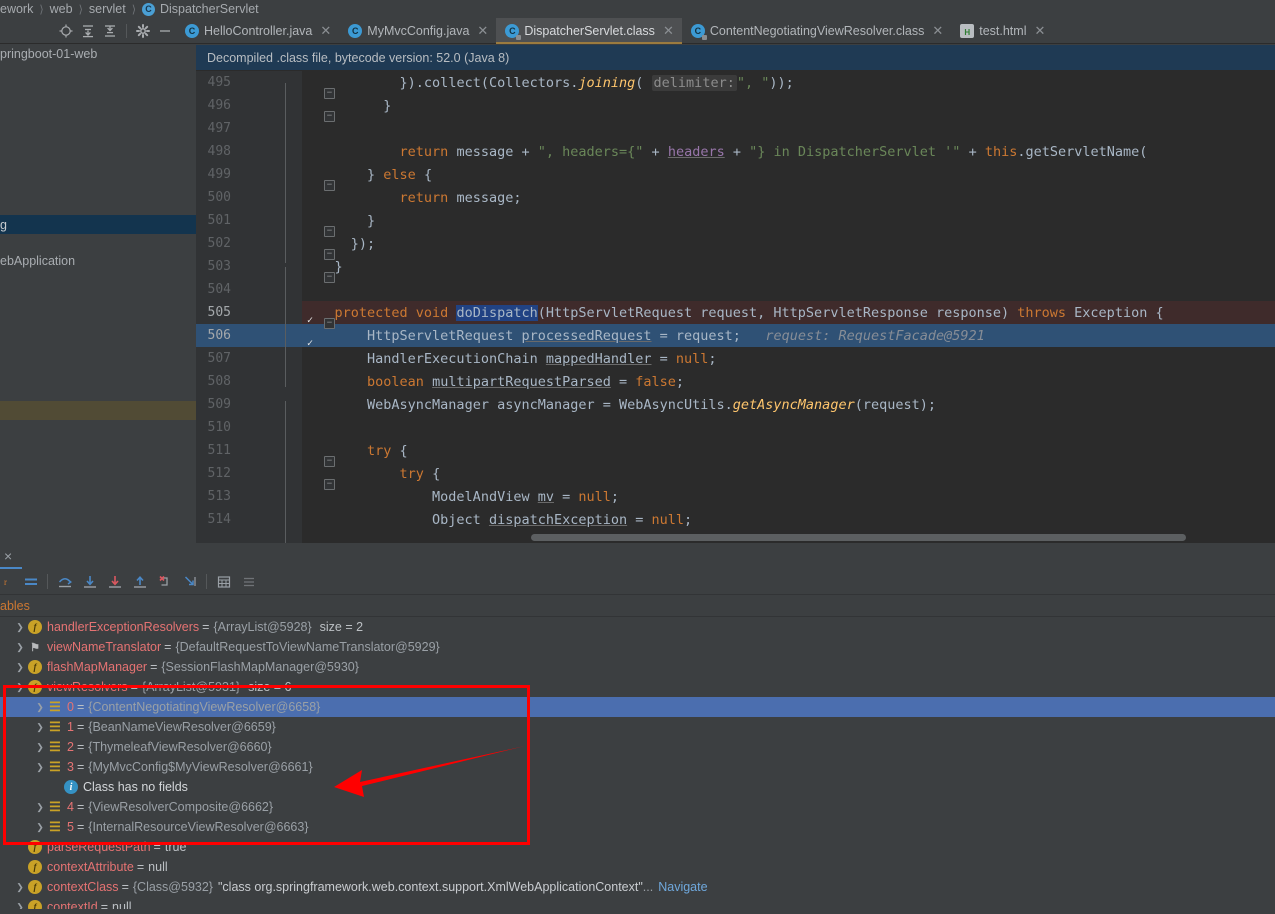  What do you see at coordinates (70, 827) in the screenshot?
I see `variable-index: 5` at bounding box center [70, 827].